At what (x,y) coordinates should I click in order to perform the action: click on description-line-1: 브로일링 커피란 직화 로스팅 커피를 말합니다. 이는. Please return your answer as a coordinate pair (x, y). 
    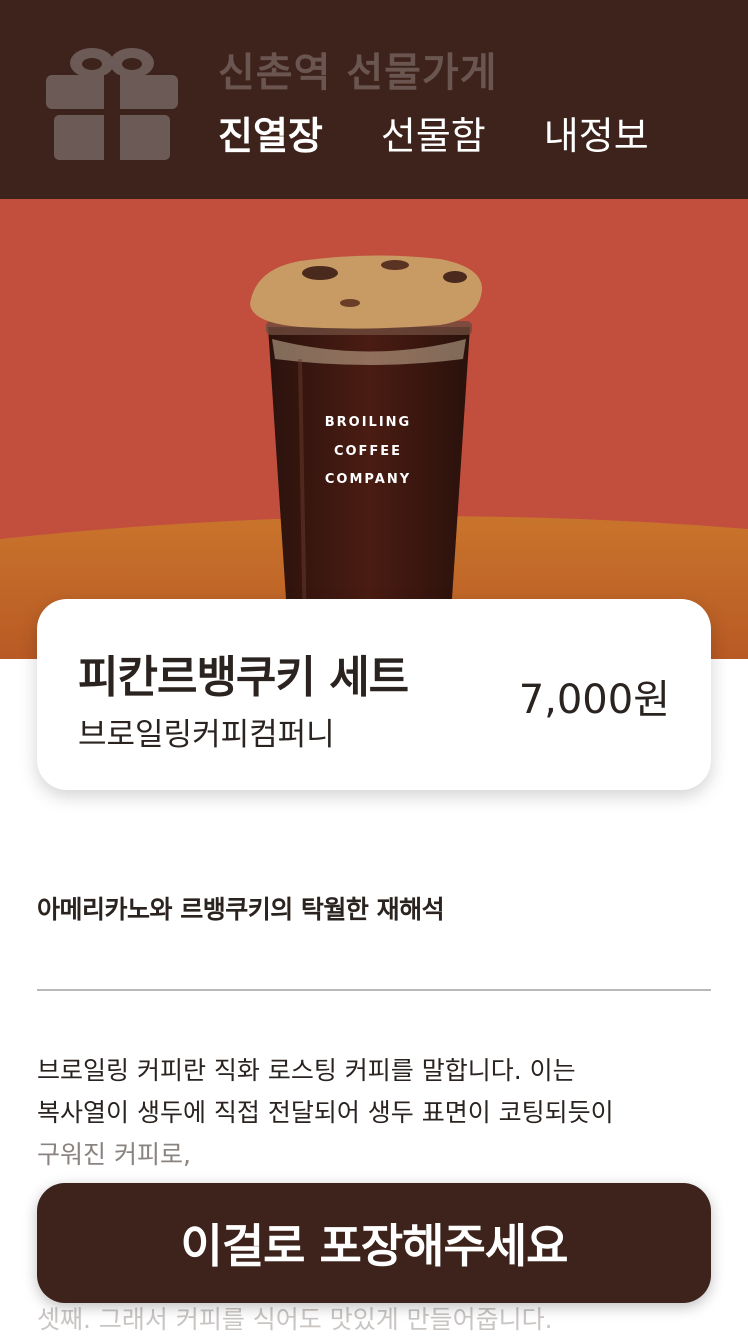
    Looking at the image, I should click on (306, 1070).